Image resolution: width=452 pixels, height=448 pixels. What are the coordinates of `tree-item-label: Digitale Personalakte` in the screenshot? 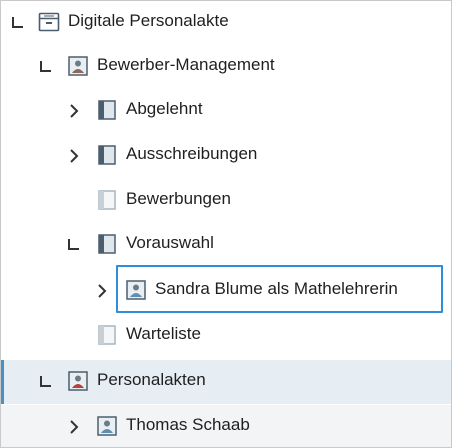 It's located at (148, 20).